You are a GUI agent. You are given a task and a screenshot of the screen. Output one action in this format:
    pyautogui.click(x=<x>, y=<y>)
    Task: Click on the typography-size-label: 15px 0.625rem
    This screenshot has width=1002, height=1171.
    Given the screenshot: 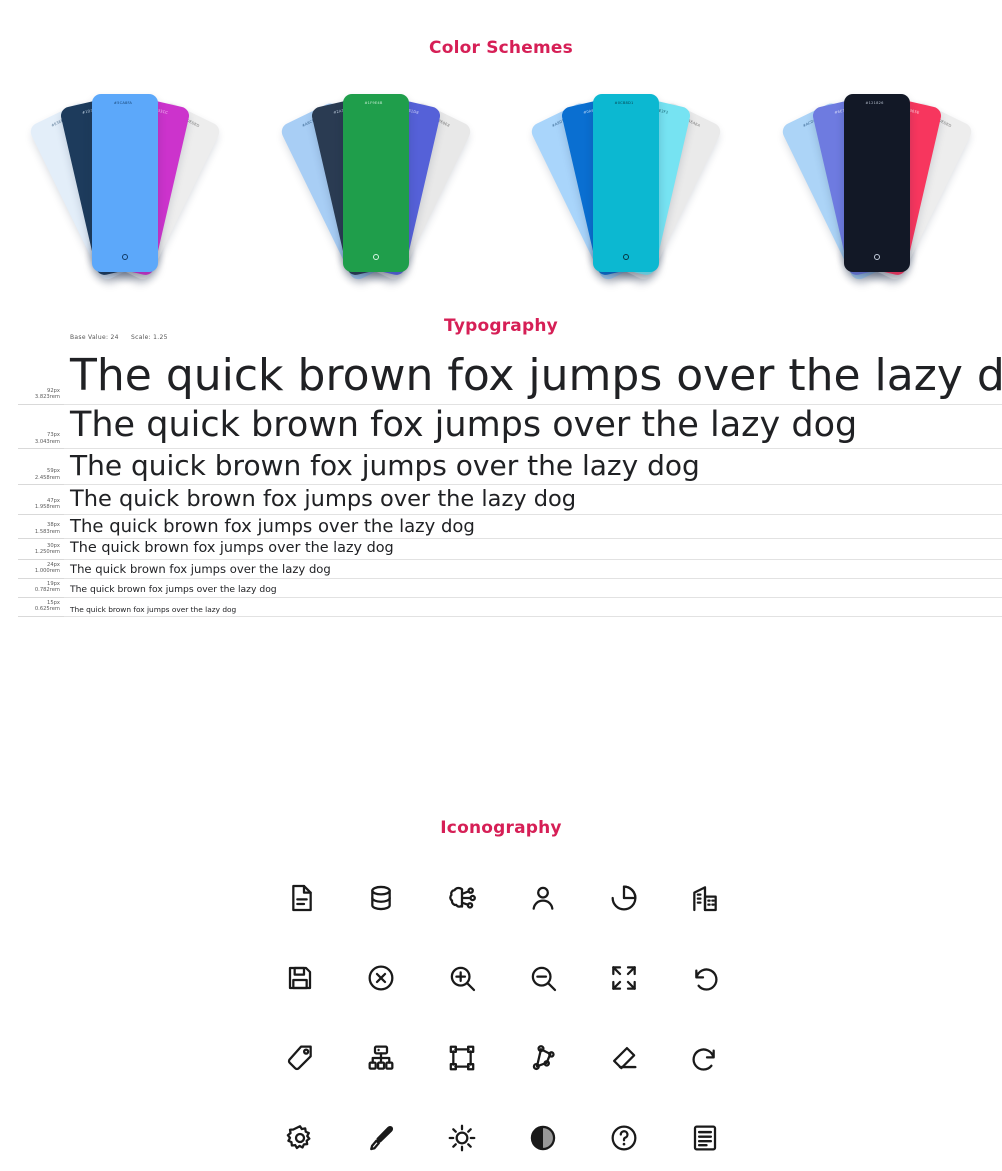 What is the action you would take?
    pyautogui.click(x=41, y=608)
    